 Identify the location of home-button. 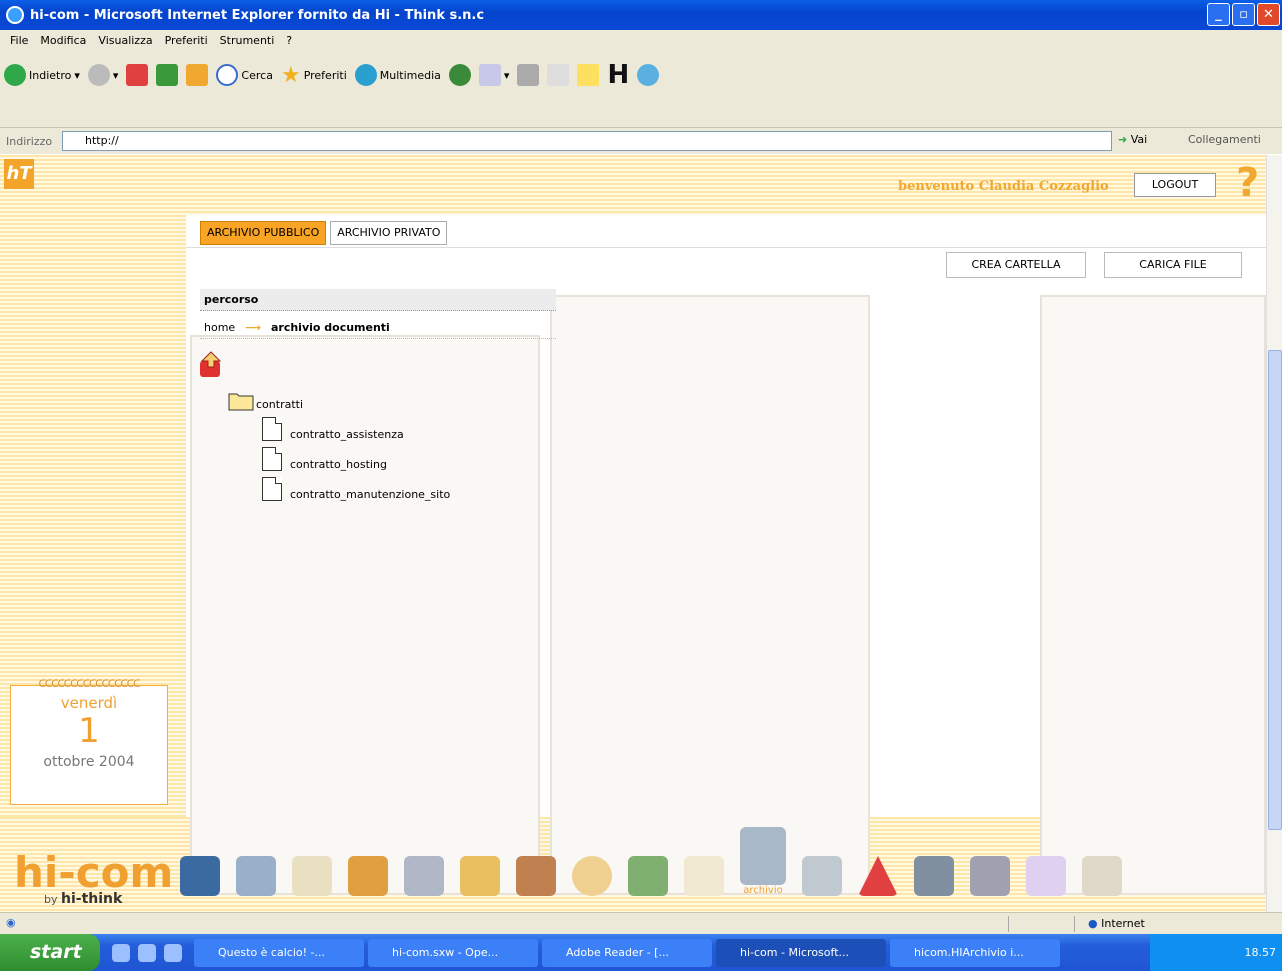
(197, 75).